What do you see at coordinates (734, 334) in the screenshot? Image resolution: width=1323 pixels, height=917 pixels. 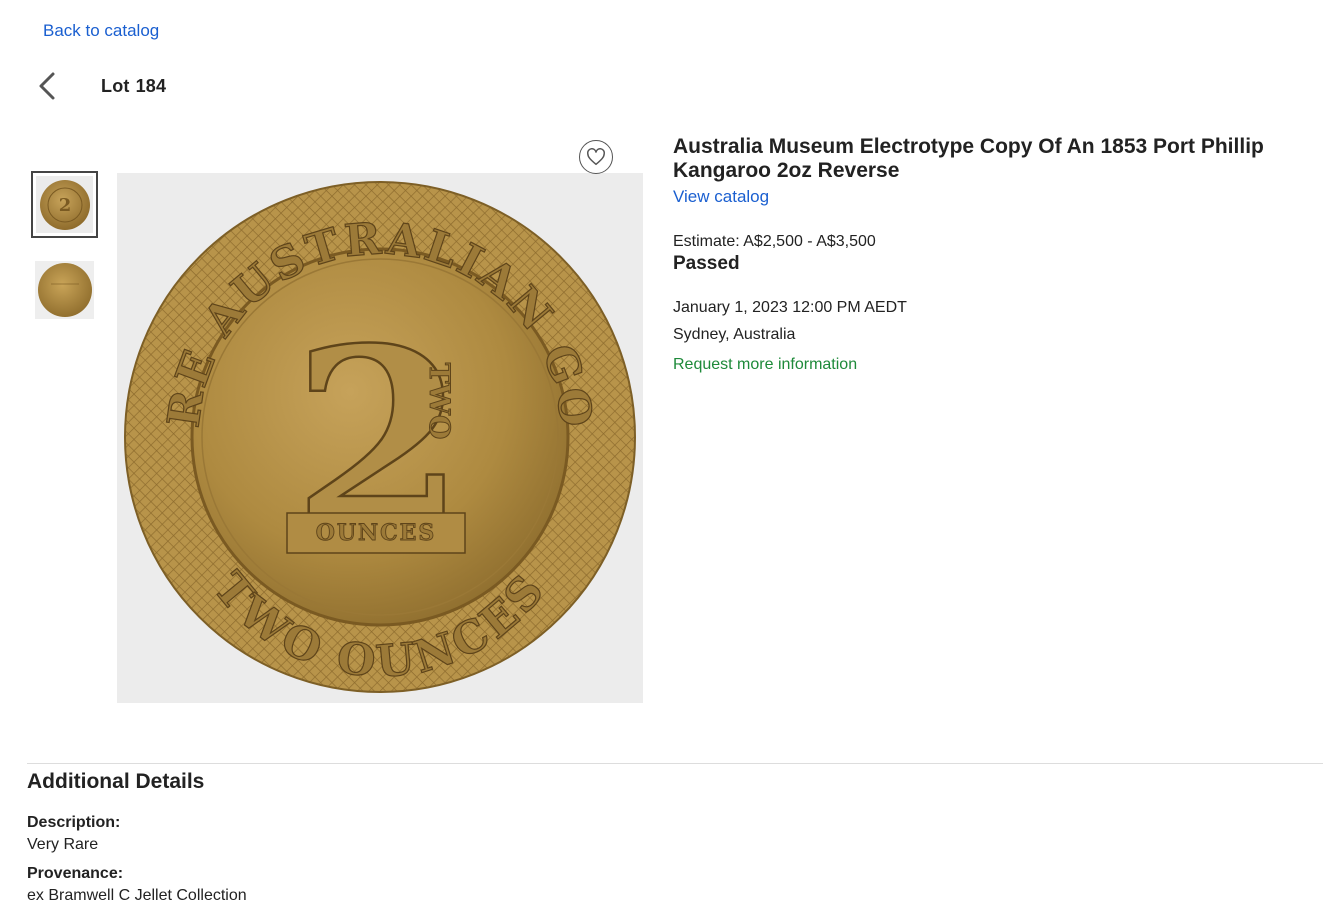 I see `auction-location: Sydney, Australia` at bounding box center [734, 334].